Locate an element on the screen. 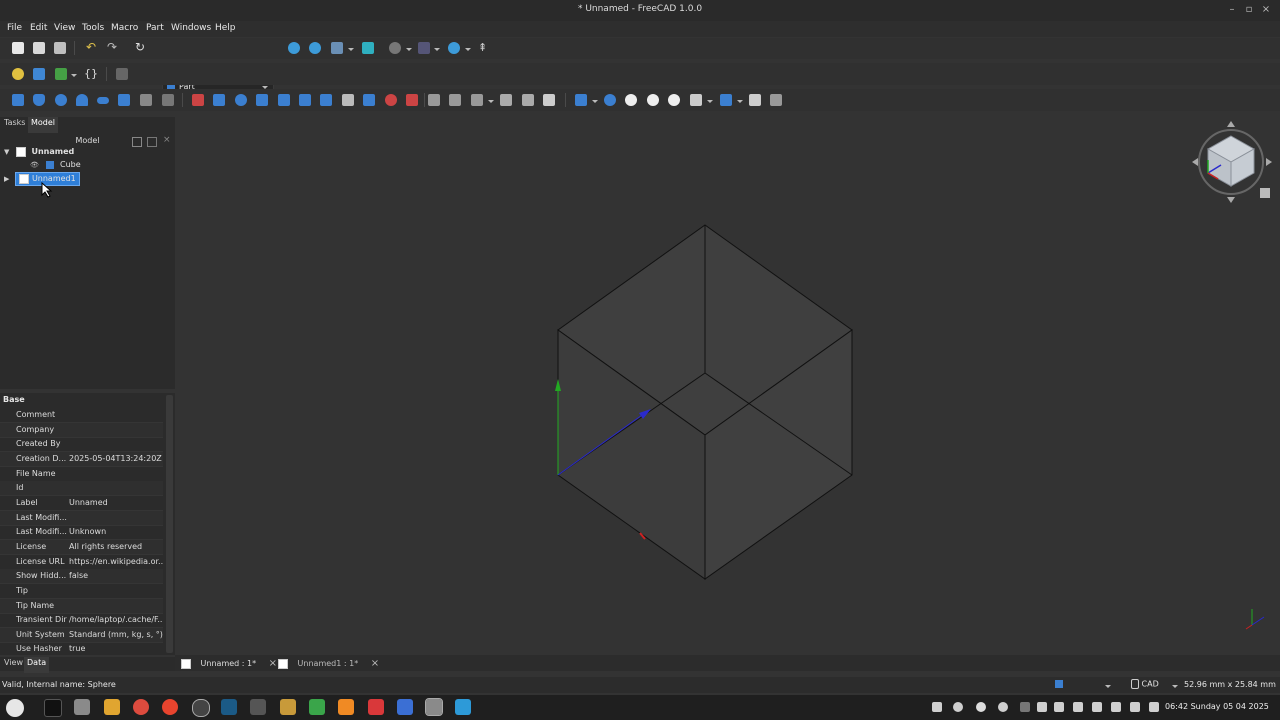  join-features-button is located at coordinates (610, 100).